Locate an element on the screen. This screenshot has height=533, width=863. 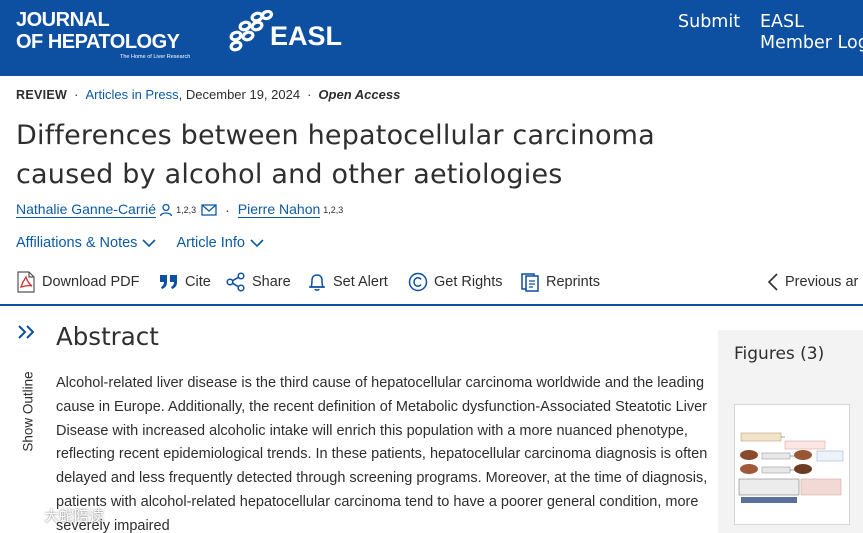
open-access-label: Open Access is located at coordinates (359, 94).